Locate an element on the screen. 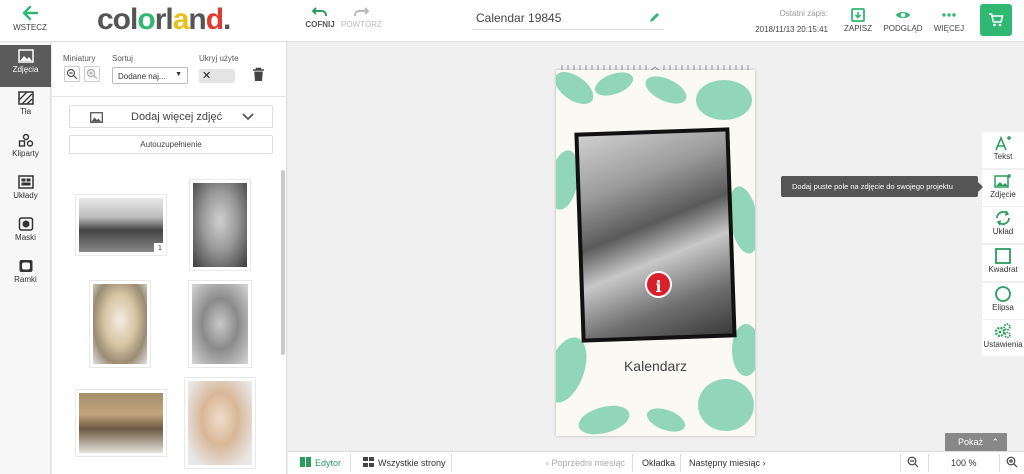 The width and height of the screenshot is (1024, 474). sidebar-item-label: Tła is located at coordinates (25, 111).